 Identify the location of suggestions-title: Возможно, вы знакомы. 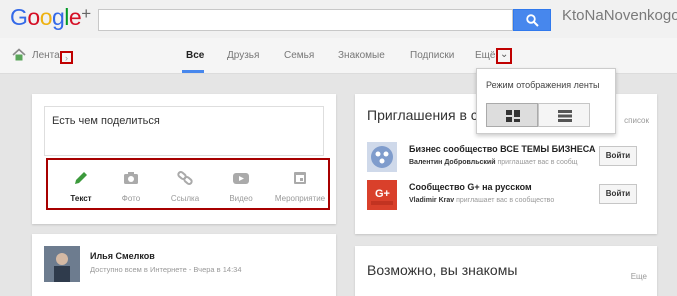
(442, 270).